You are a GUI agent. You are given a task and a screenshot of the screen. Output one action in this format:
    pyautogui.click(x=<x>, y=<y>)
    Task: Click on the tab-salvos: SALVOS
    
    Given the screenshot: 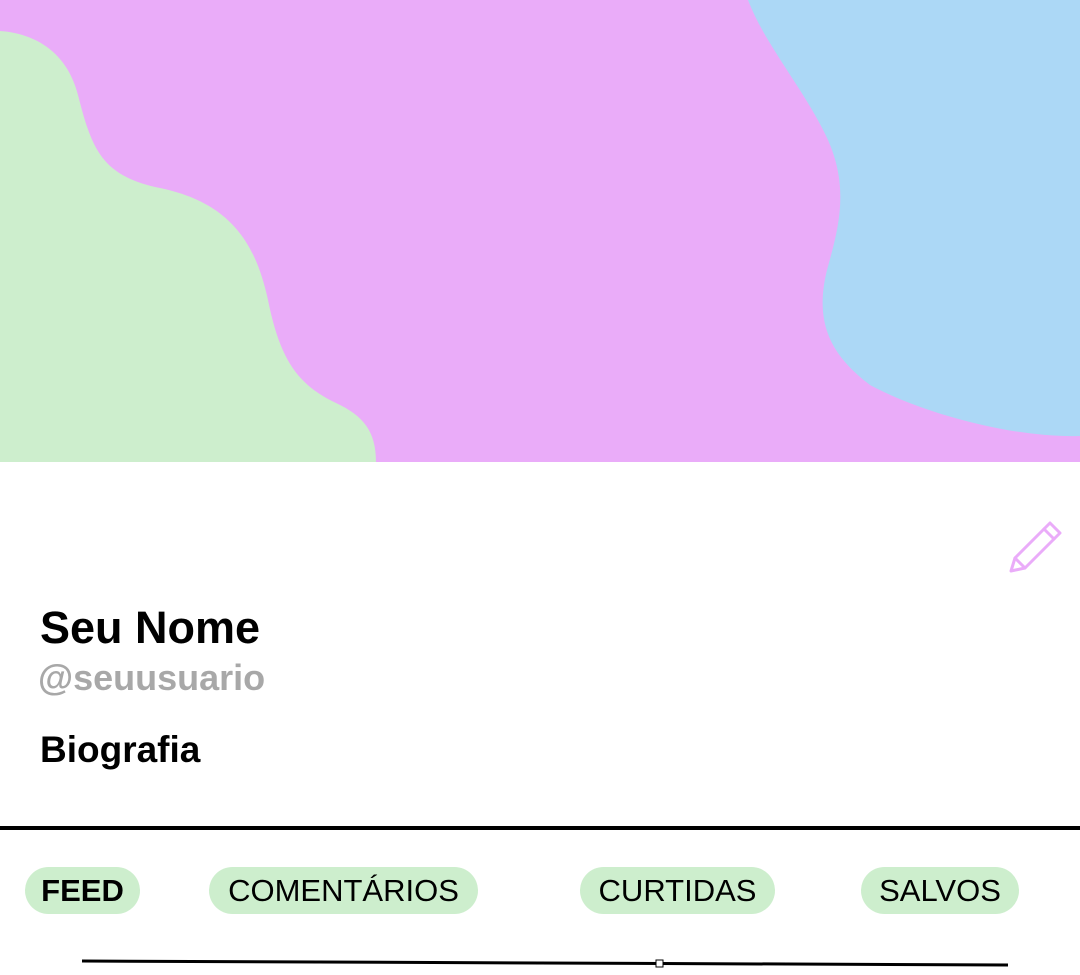 What is the action you would take?
    pyautogui.click(x=940, y=890)
    